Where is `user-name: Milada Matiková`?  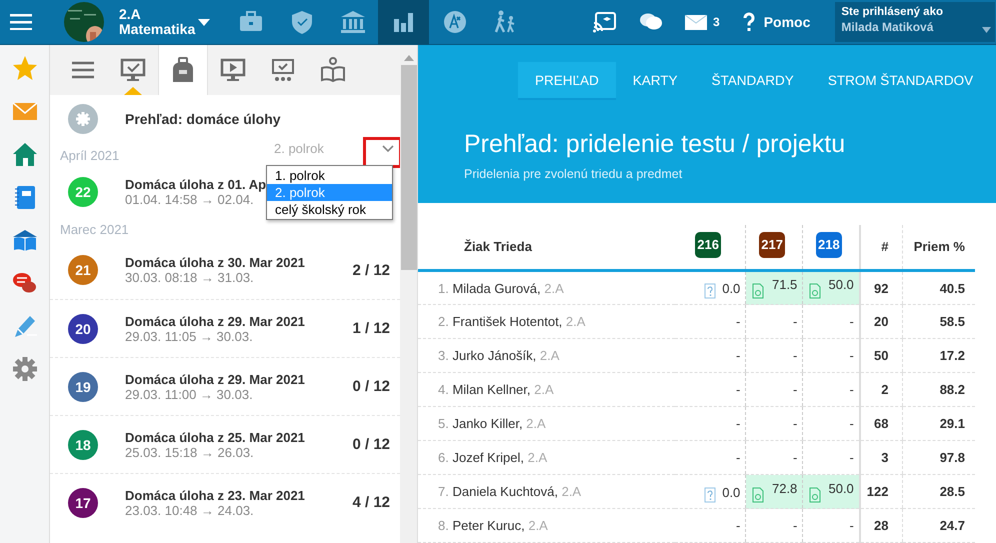
user-name: Milada Matiková is located at coordinates (887, 27).